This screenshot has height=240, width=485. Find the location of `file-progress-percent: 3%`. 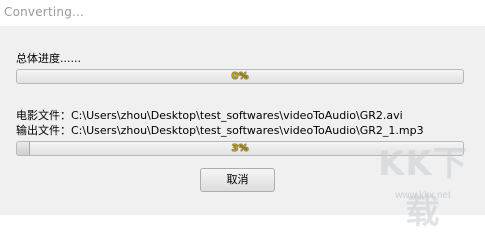

file-progress-percent: 3% is located at coordinates (240, 148).